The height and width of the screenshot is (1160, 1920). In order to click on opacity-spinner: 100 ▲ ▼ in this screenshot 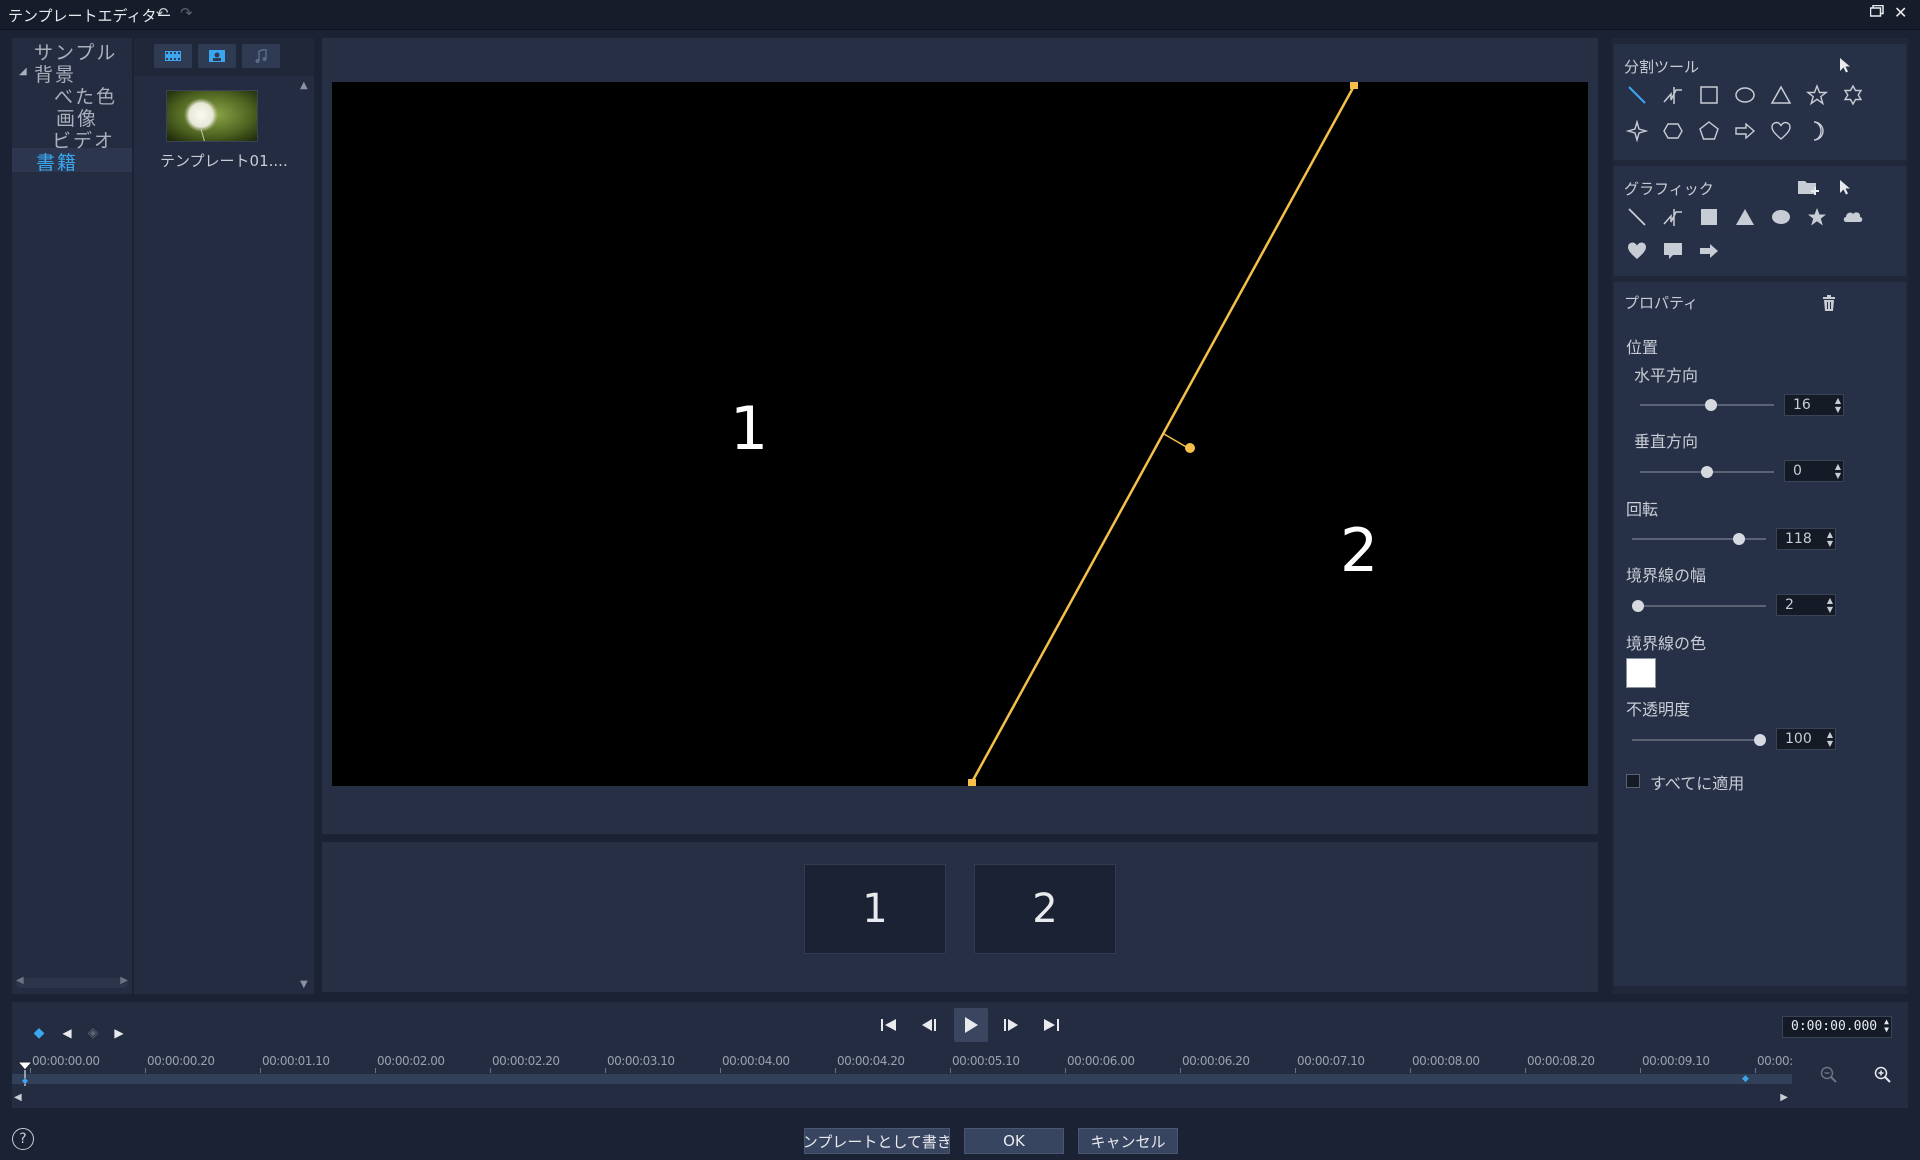, I will do `click(1806, 739)`.